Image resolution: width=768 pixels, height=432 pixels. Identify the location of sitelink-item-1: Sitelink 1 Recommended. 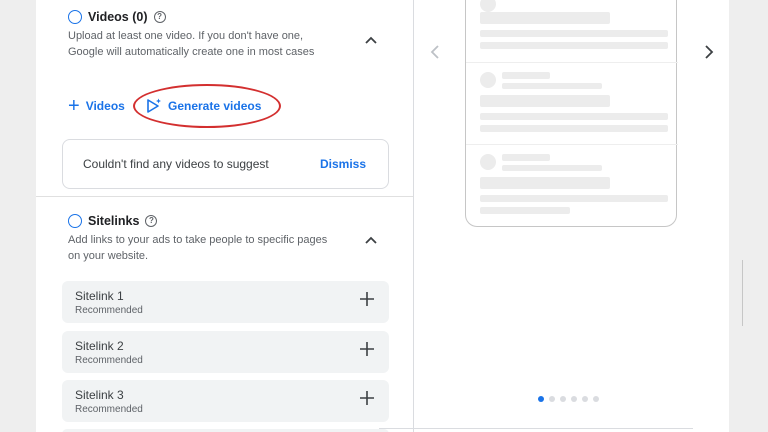
(225, 302).